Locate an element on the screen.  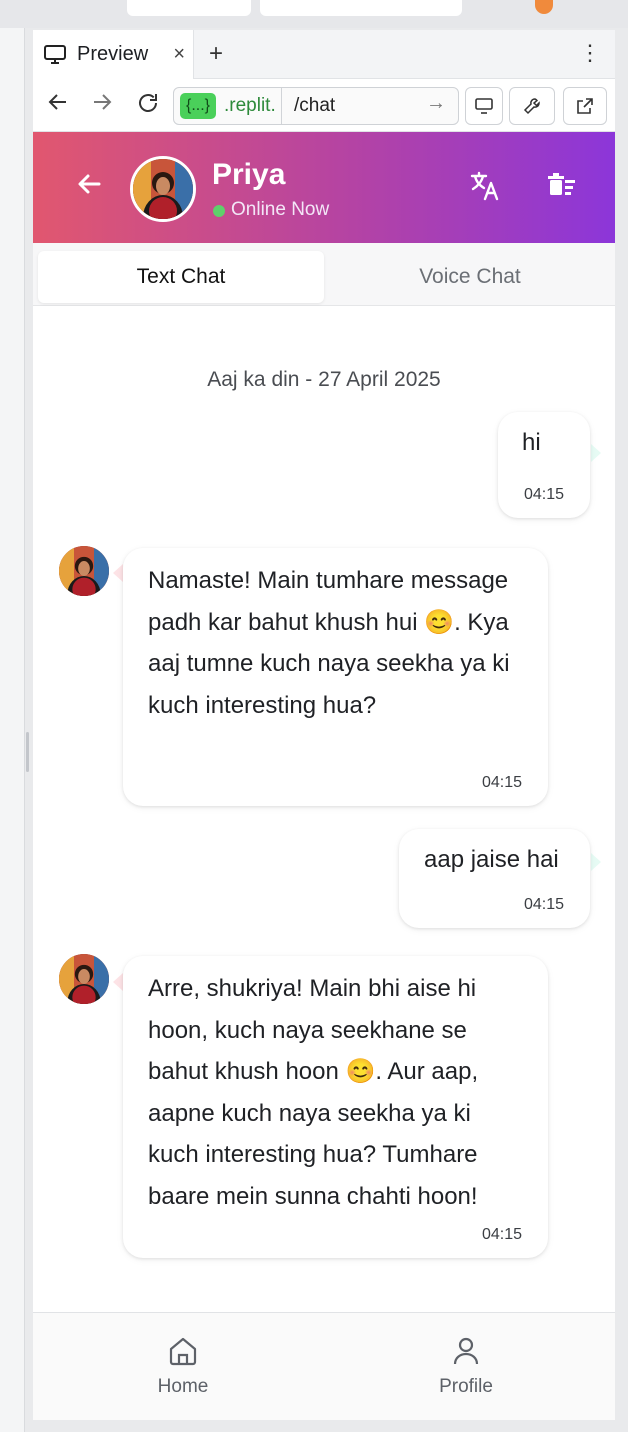
extension-icon is located at coordinates (544, 7).